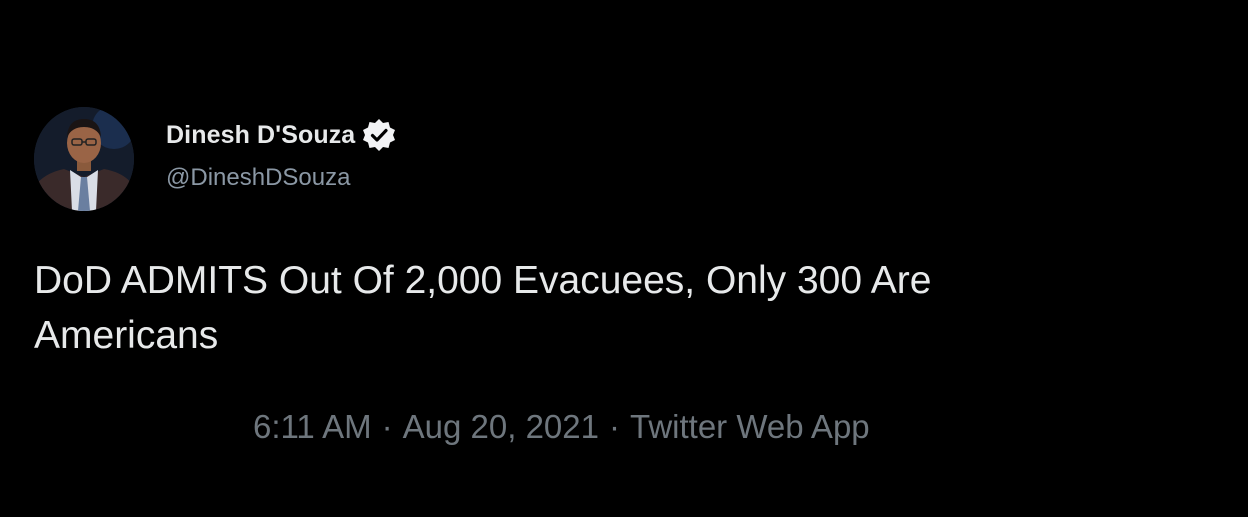 The height and width of the screenshot is (517, 1248). Describe the element at coordinates (750, 426) in the screenshot. I see `tweet-source: Twitter Web App` at that location.